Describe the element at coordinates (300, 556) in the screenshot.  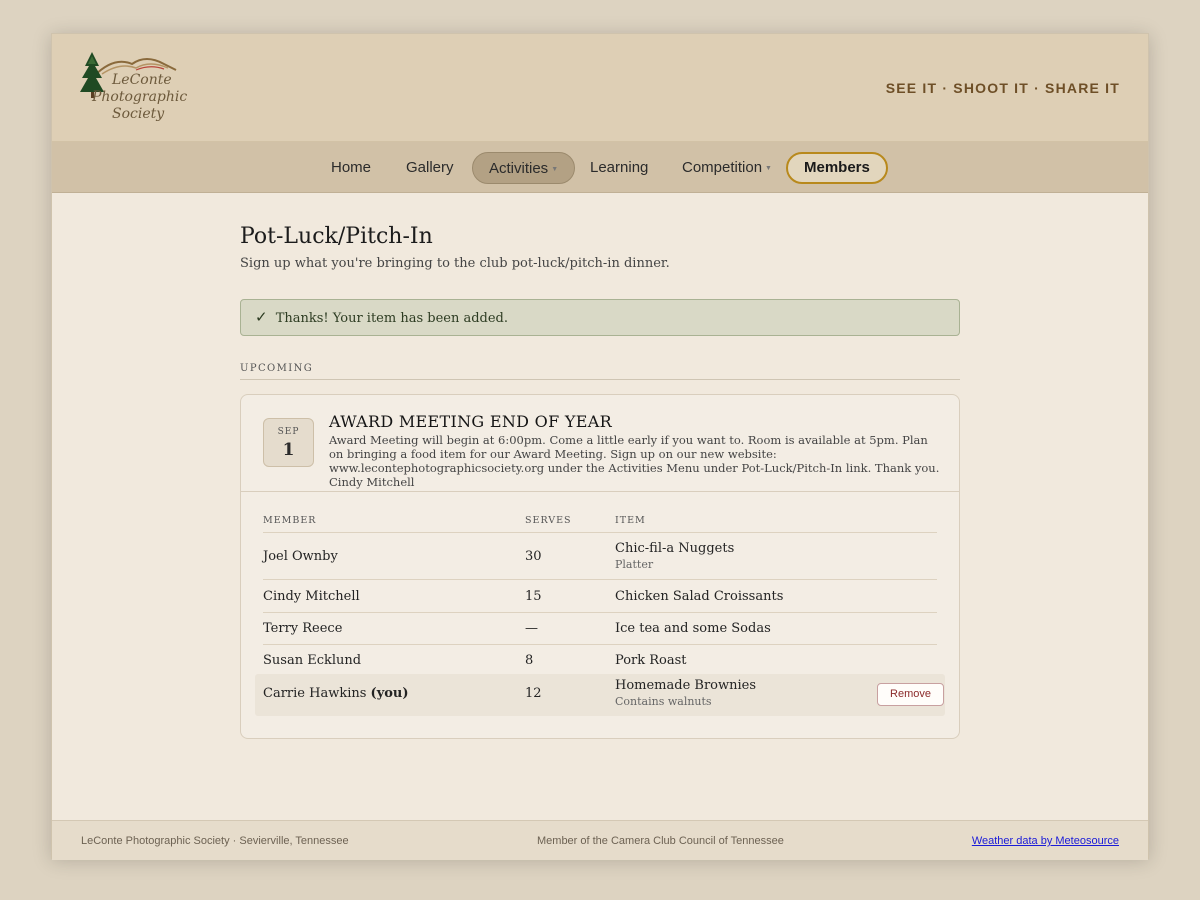
I see `member-name: Joel Ownby` at that location.